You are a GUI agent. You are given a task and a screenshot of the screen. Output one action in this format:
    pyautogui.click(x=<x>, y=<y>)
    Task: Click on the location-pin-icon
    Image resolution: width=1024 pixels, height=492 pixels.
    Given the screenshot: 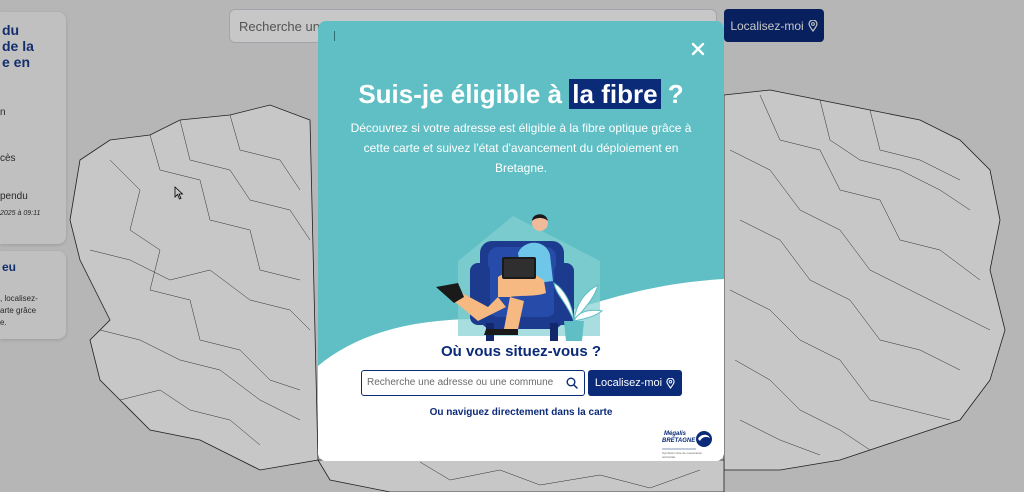 What is the action you would take?
    pyautogui.click(x=670, y=383)
    